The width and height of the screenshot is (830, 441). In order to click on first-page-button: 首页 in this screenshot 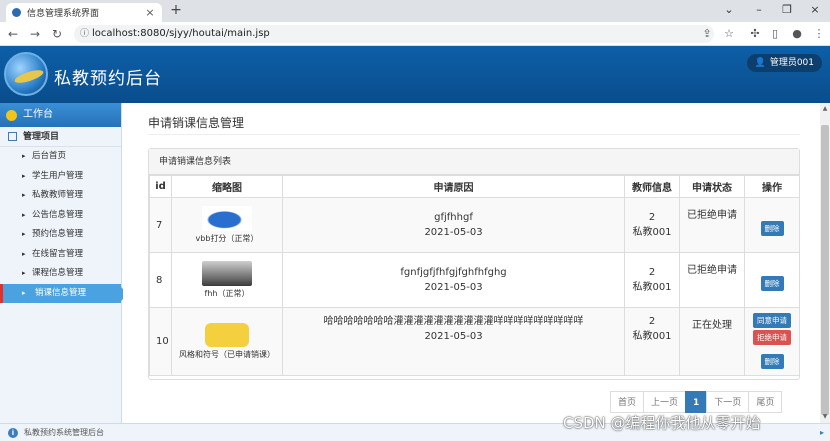, I will do `click(627, 402)`.